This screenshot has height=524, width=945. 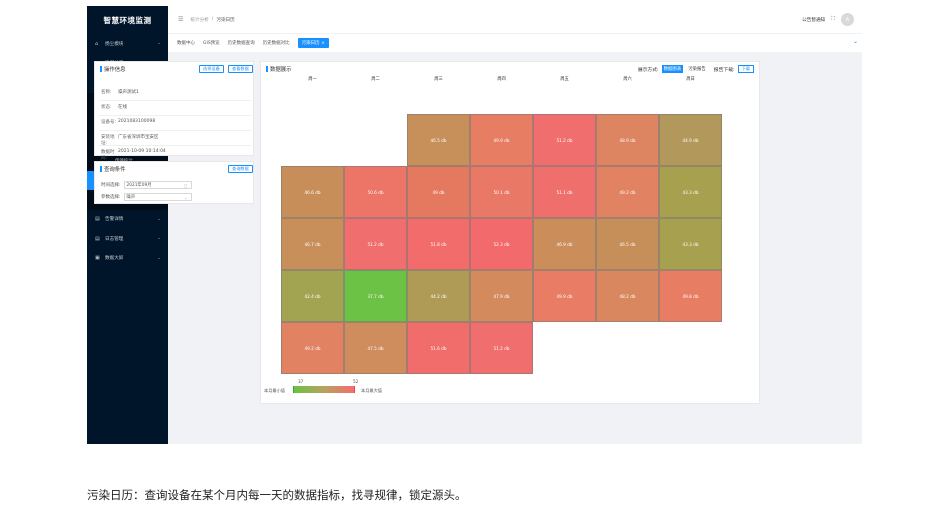 I want to click on weekday-header: 周二, so click(x=375, y=79).